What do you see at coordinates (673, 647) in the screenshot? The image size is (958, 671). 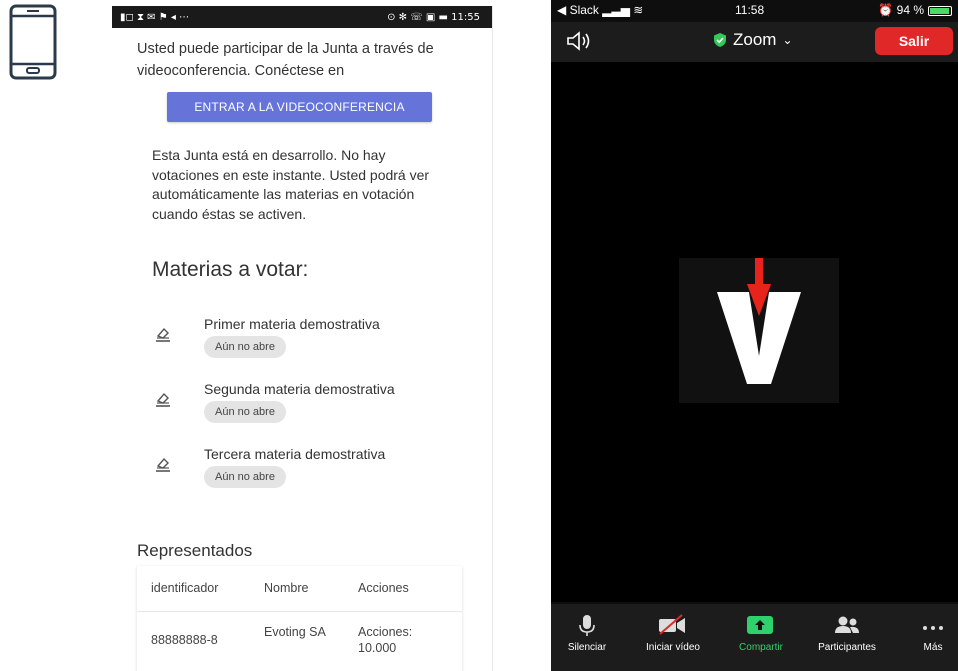 I see `start-video-label: Iniciar vídeo` at bounding box center [673, 647].